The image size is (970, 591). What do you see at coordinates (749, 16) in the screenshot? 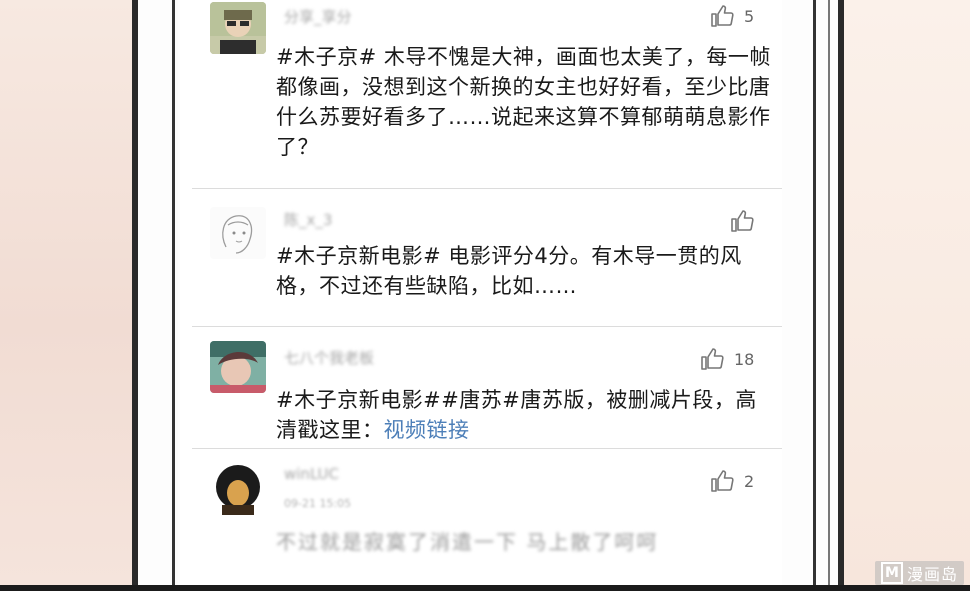
I see `like-count: 5` at bounding box center [749, 16].